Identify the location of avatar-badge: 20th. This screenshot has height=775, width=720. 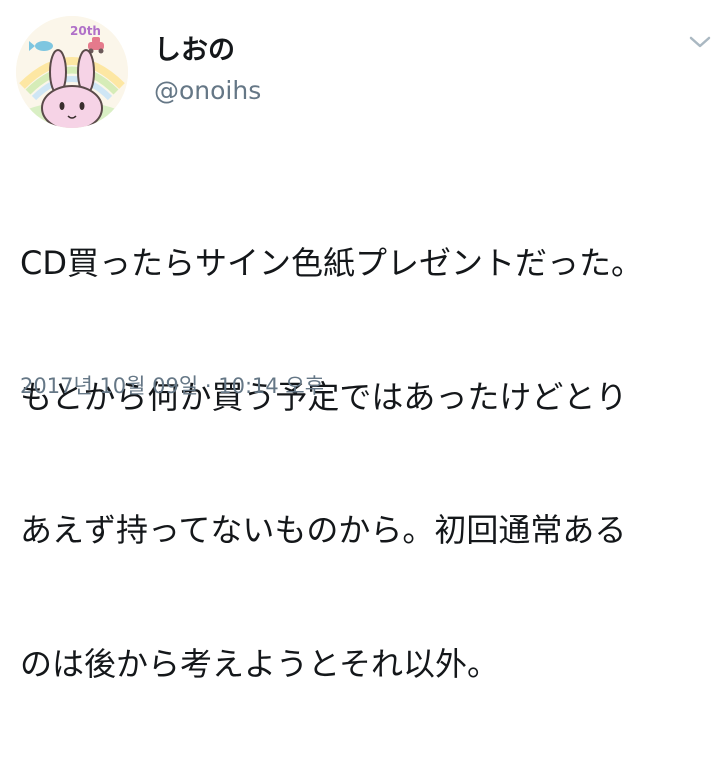
(85, 31).